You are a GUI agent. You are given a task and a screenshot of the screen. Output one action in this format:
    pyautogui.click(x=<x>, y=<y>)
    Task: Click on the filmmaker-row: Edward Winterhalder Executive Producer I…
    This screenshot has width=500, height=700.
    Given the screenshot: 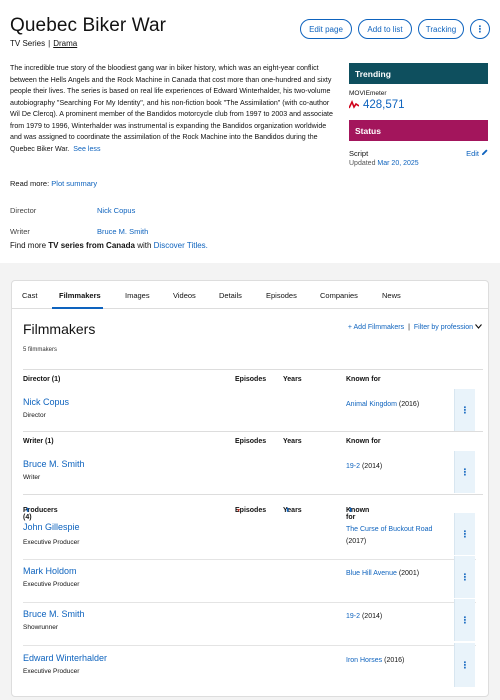 What is the action you would take?
    pyautogui.click(x=253, y=672)
    